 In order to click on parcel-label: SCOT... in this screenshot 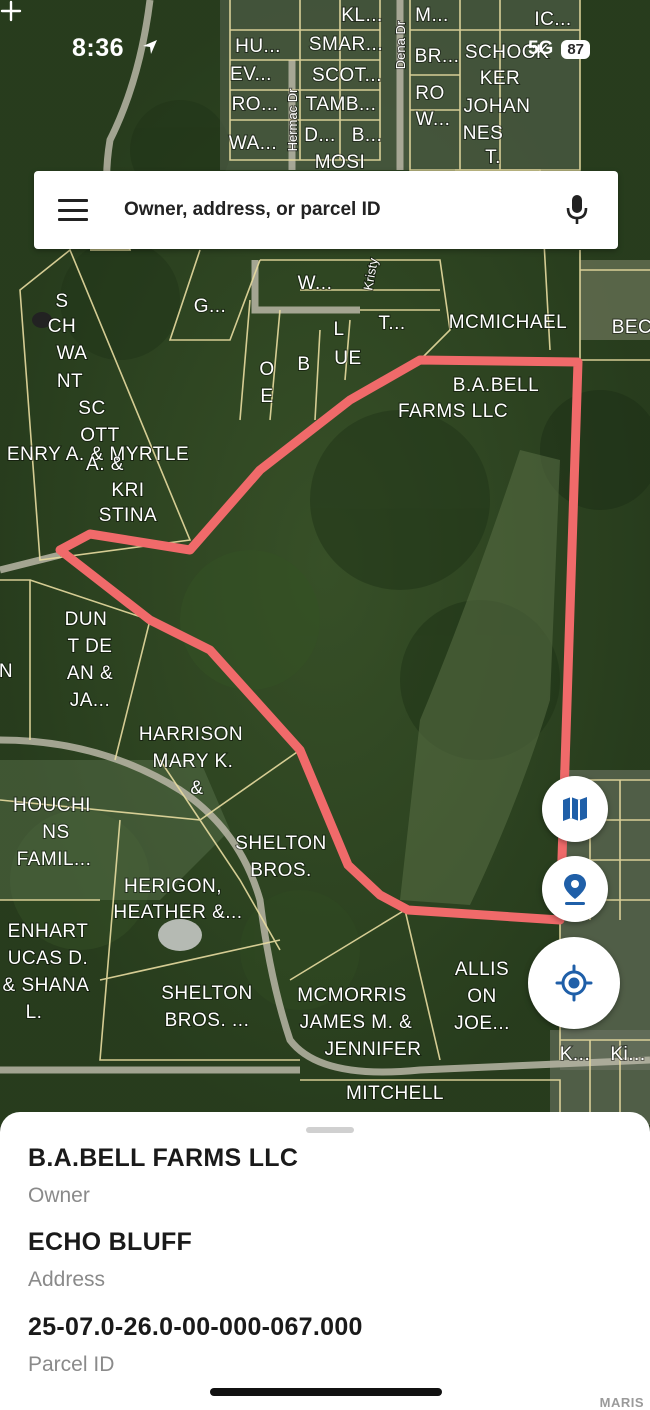, I will do `click(347, 75)`.